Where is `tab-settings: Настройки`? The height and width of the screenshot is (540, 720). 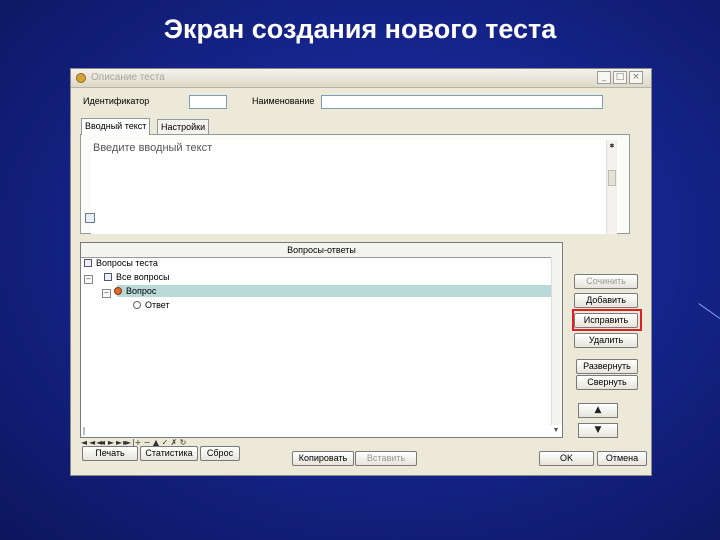
tab-settings: Настройки is located at coordinates (183, 126).